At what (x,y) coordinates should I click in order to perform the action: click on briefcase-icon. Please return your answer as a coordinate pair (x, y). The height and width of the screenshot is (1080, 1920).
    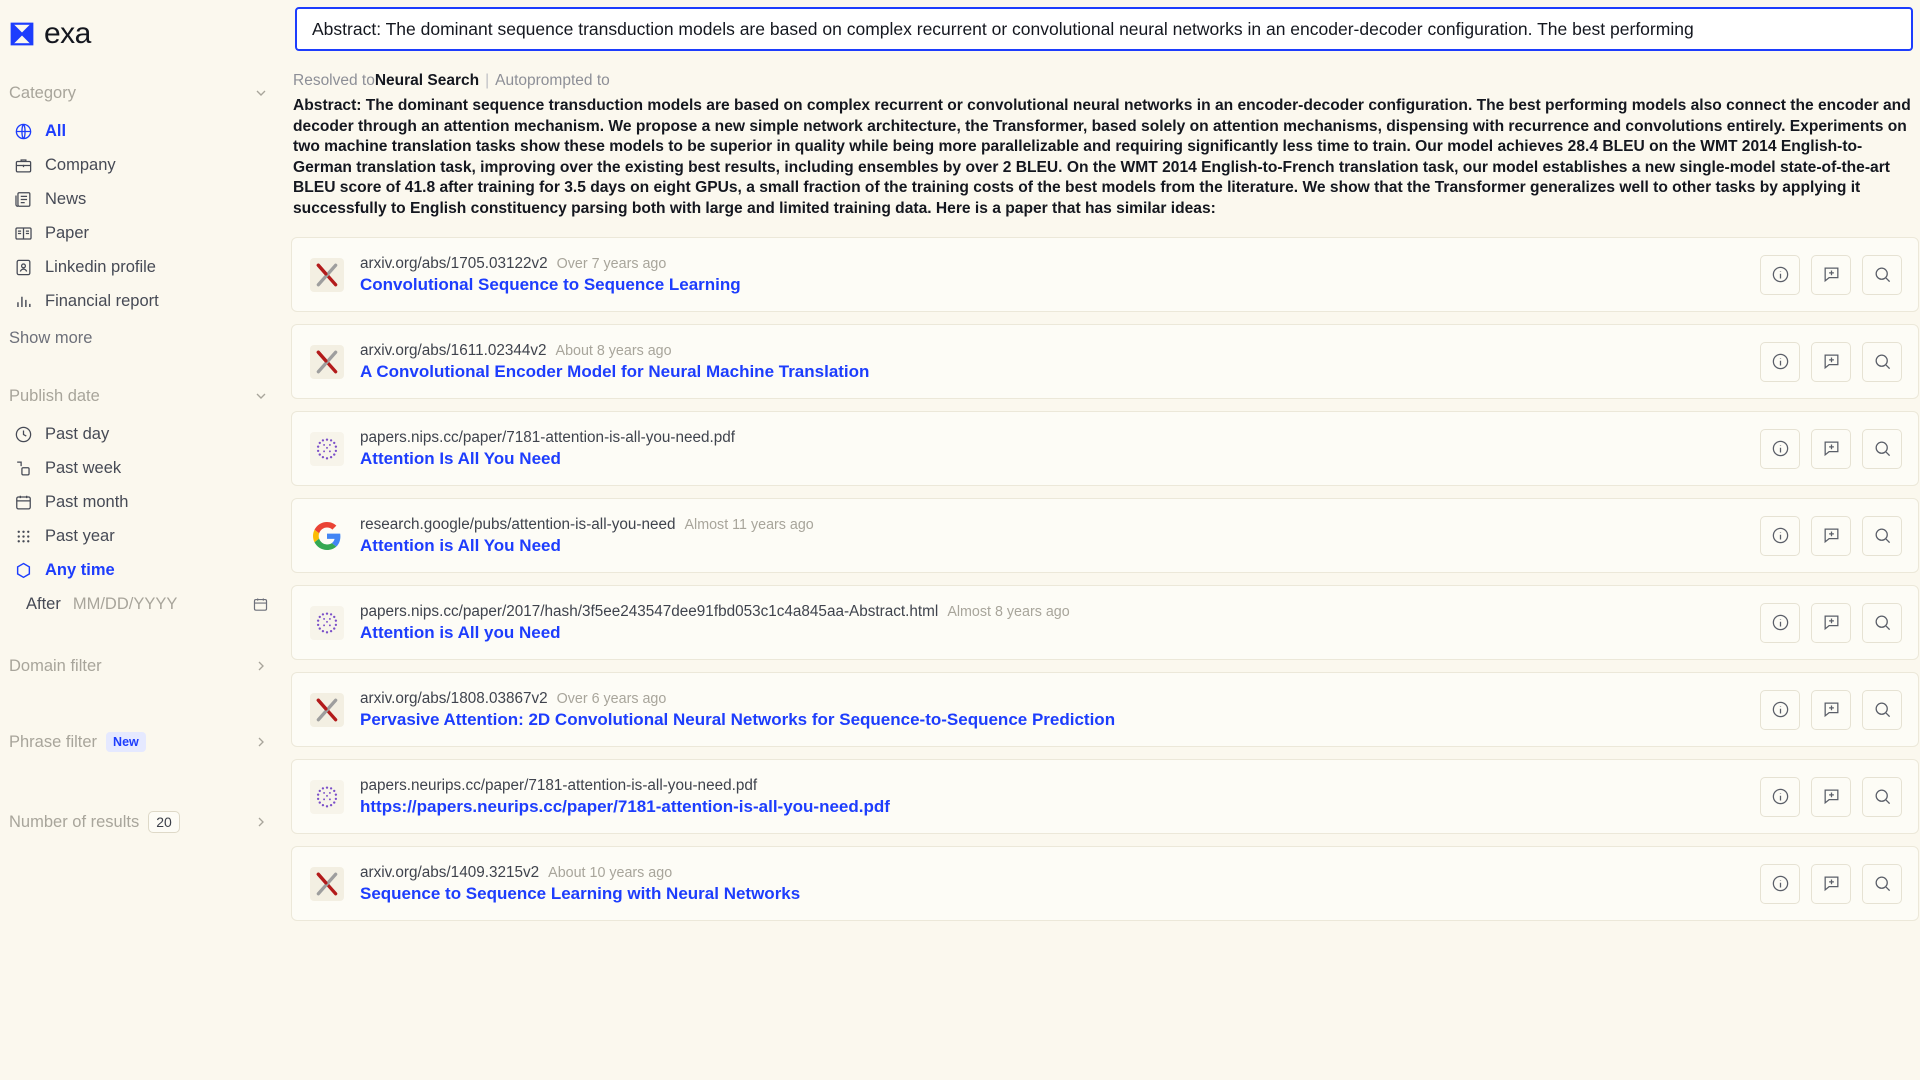
    Looking at the image, I should click on (23, 165).